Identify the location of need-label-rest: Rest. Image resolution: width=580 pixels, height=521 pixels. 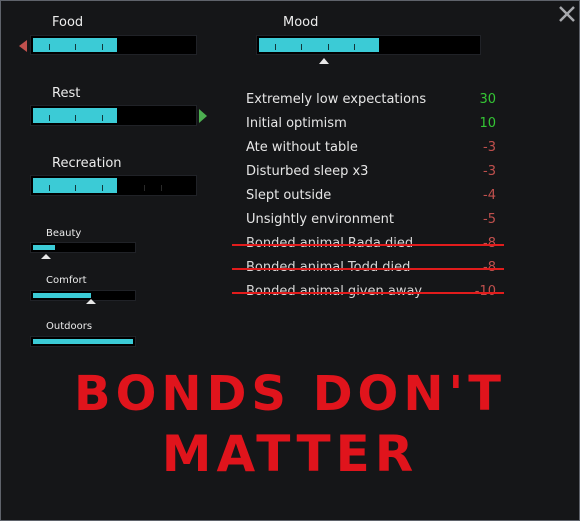
(66, 93).